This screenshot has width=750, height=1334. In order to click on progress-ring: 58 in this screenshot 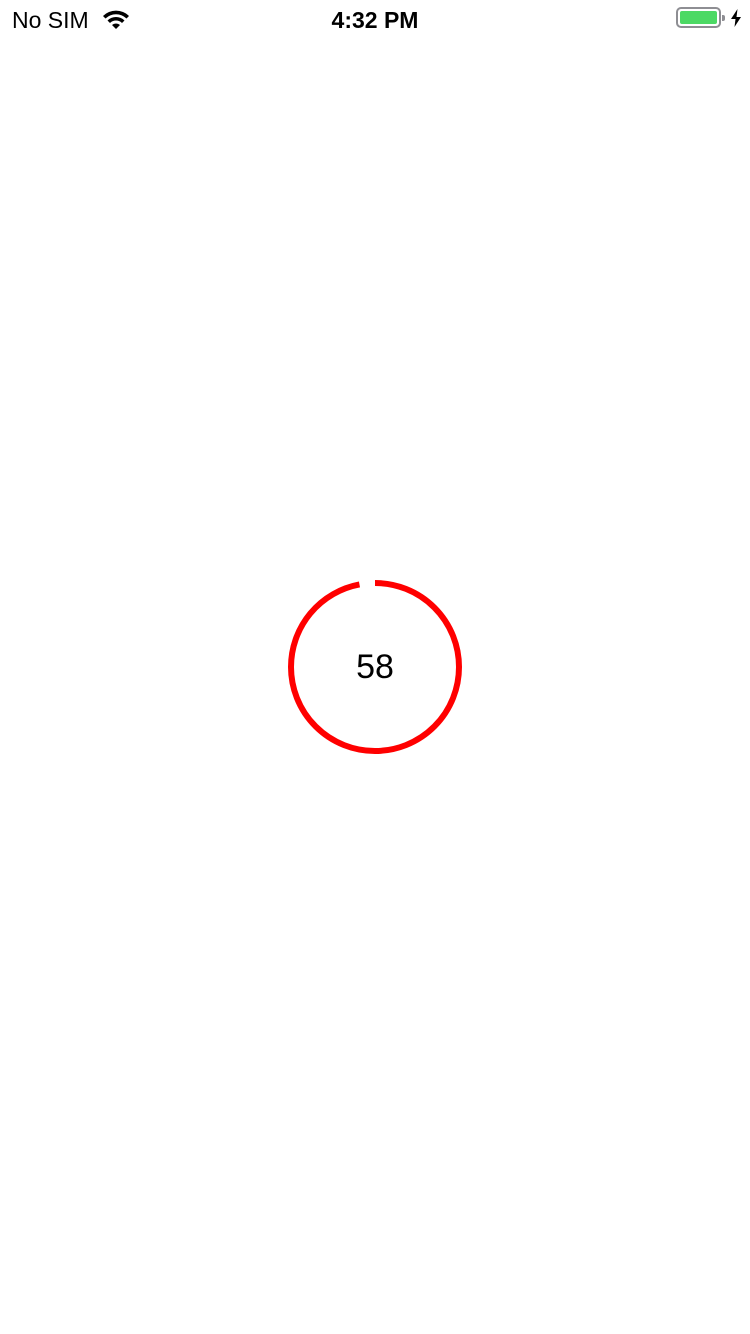, I will do `click(375, 667)`.